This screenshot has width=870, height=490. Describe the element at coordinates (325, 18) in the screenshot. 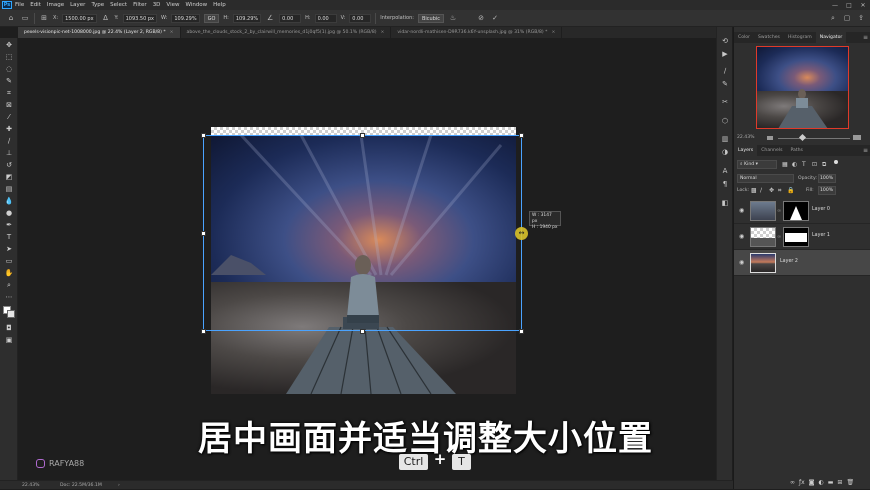

I see `hskew-field: 0.00` at that location.